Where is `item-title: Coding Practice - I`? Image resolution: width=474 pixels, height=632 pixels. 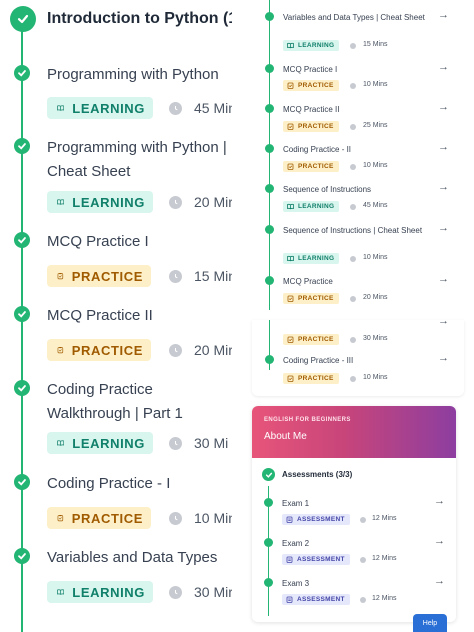 item-title: Coding Practice - I is located at coordinates (139, 484).